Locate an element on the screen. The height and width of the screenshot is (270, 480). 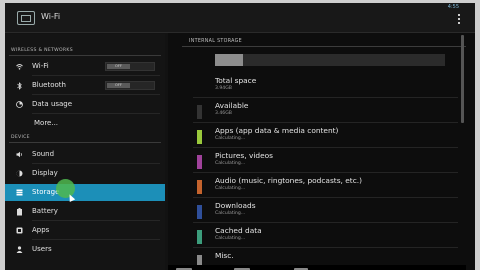
nav-item-label: Display is located at coordinates (45, 173).